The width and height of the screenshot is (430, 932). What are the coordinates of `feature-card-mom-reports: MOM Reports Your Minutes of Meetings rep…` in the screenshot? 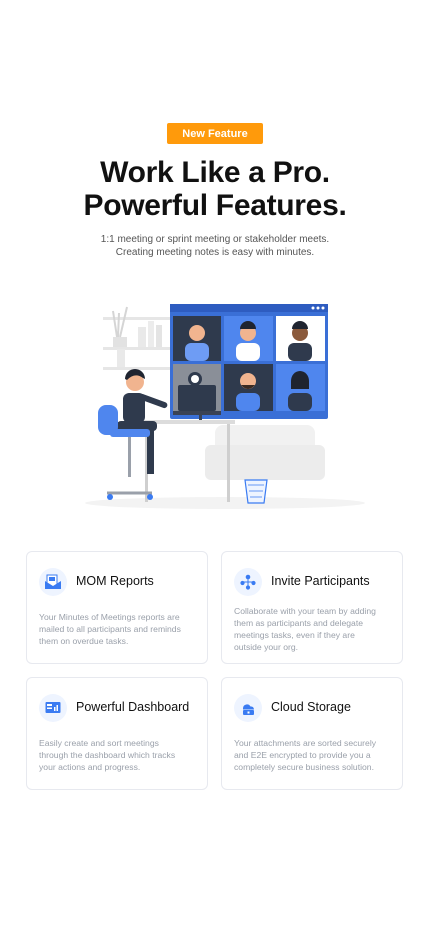 It's located at (117, 607).